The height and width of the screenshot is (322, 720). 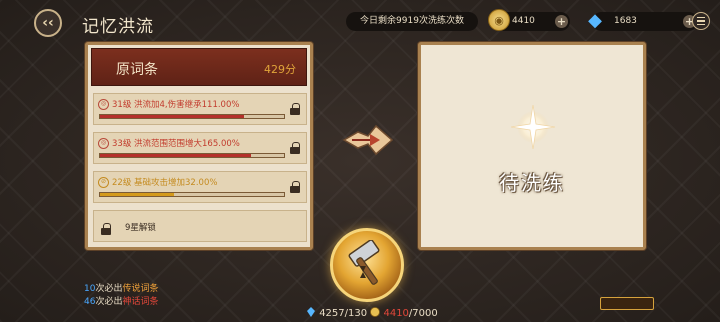 What do you see at coordinates (103, 182) in the screenshot?
I see `sword-icon: ⊘` at bounding box center [103, 182].